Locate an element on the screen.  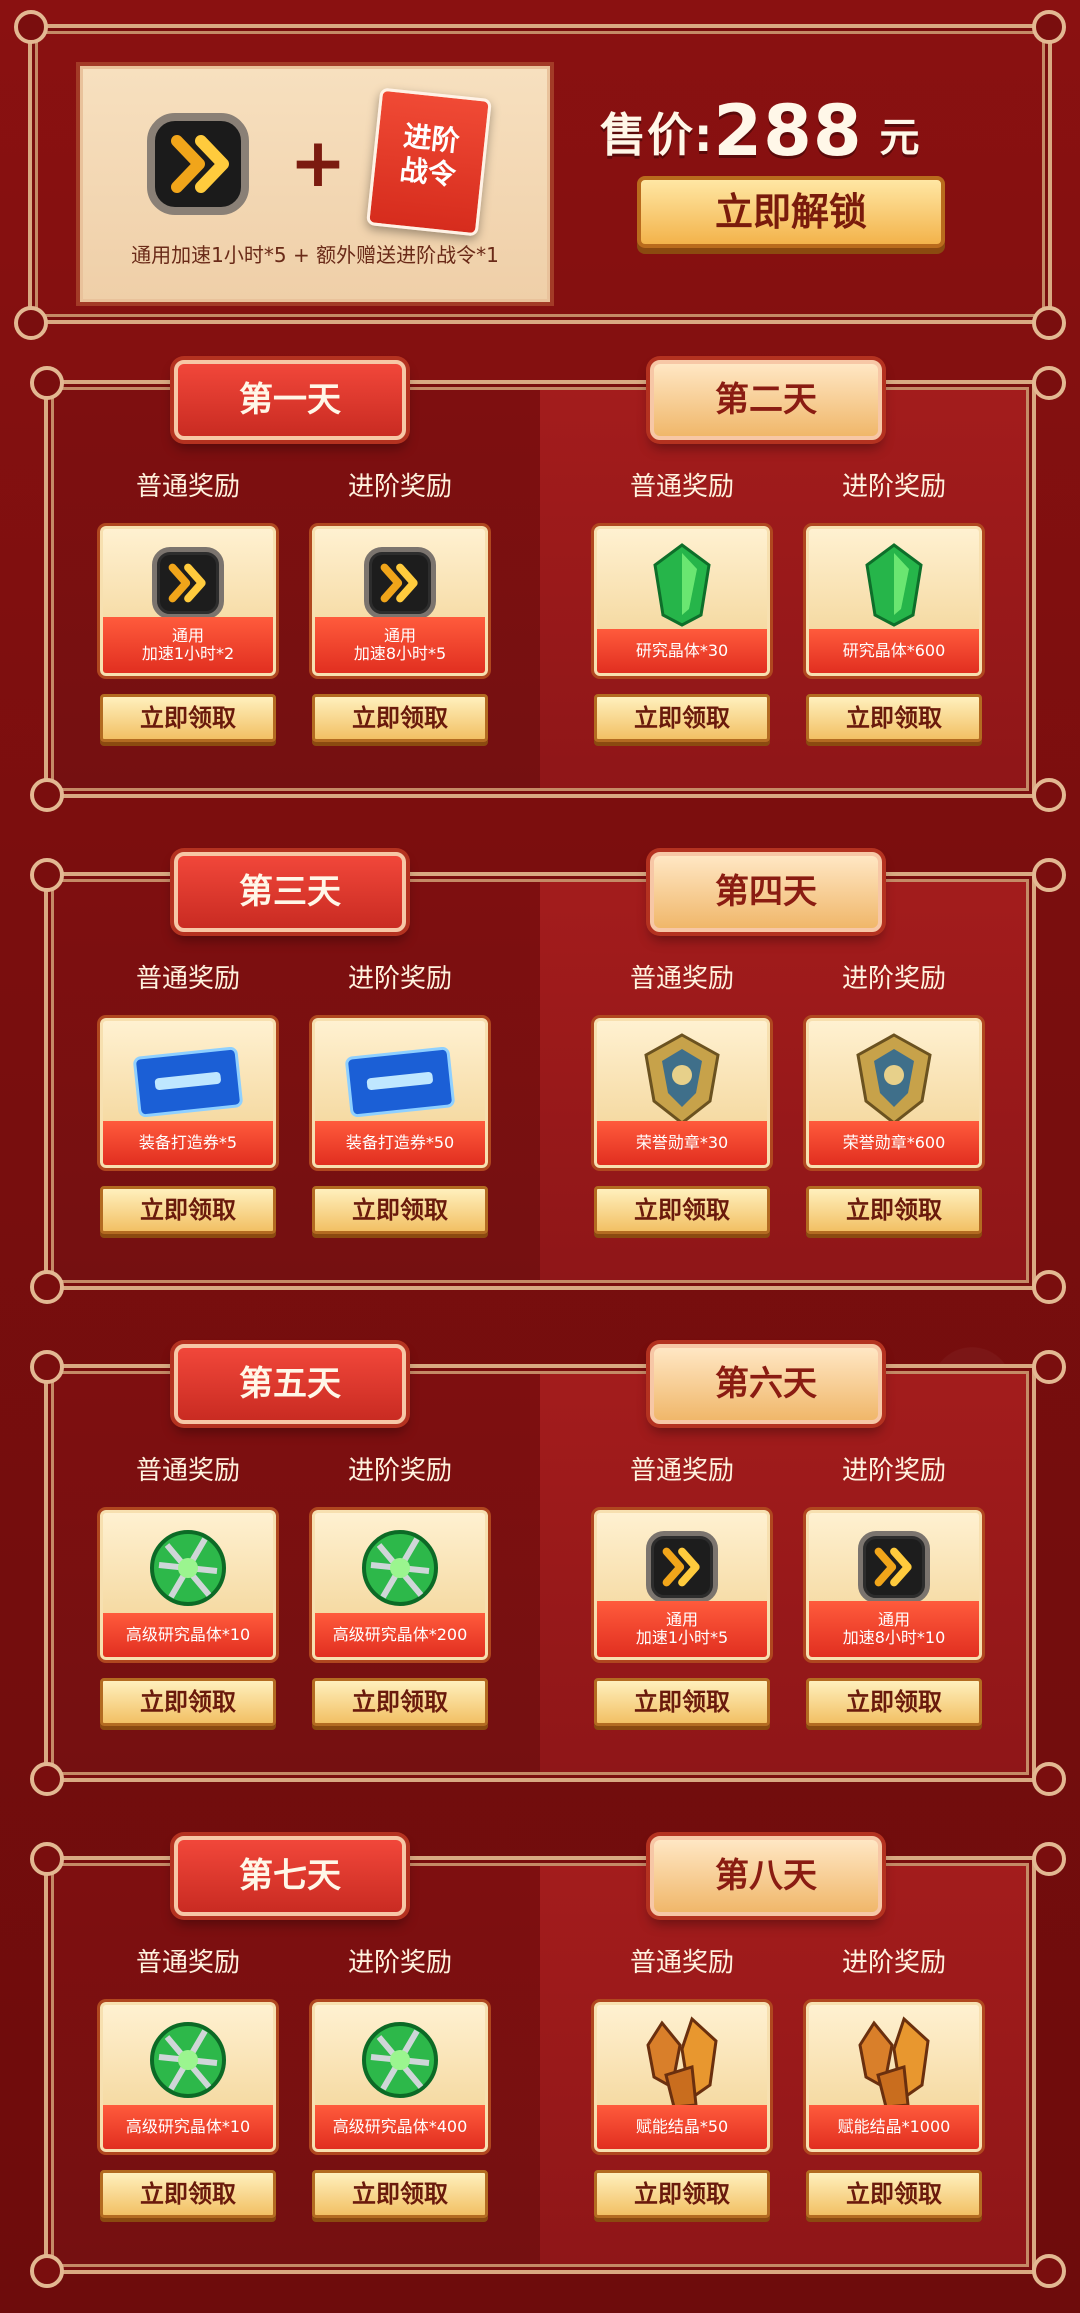
reward-card: 荣誉勋章*30 is located at coordinates (682, 1093).